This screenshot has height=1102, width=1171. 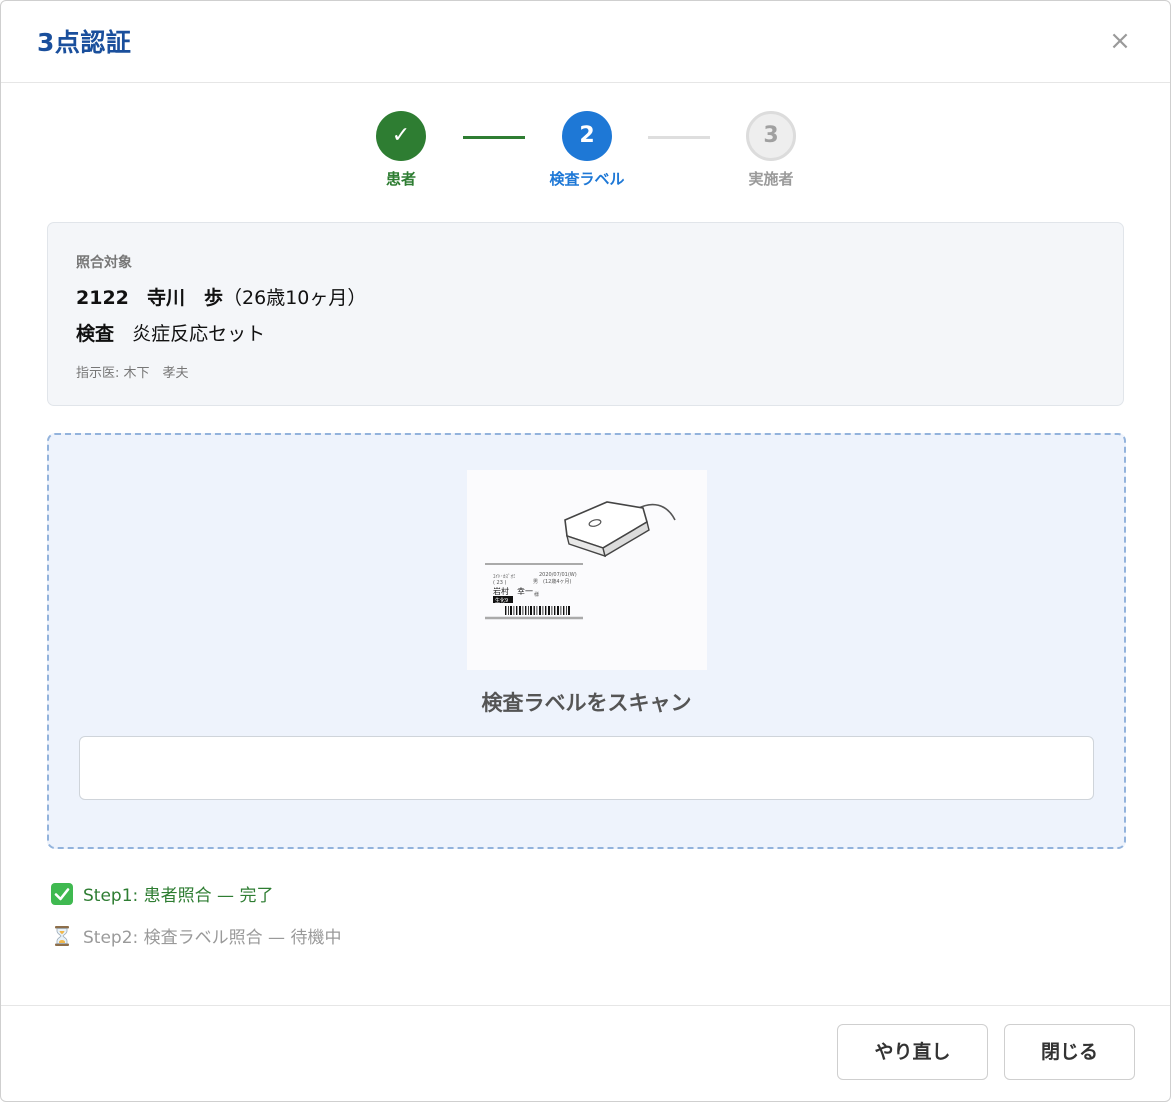 I want to click on label-ward: ( 23 ), so click(x=499, y=583).